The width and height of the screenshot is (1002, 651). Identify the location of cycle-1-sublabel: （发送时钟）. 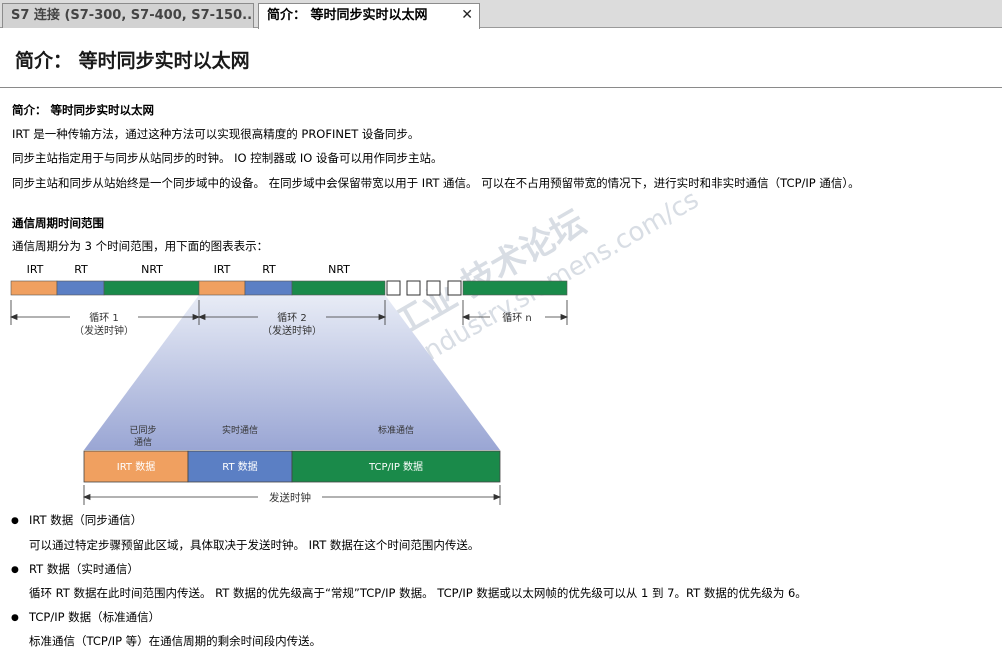
(104, 330).